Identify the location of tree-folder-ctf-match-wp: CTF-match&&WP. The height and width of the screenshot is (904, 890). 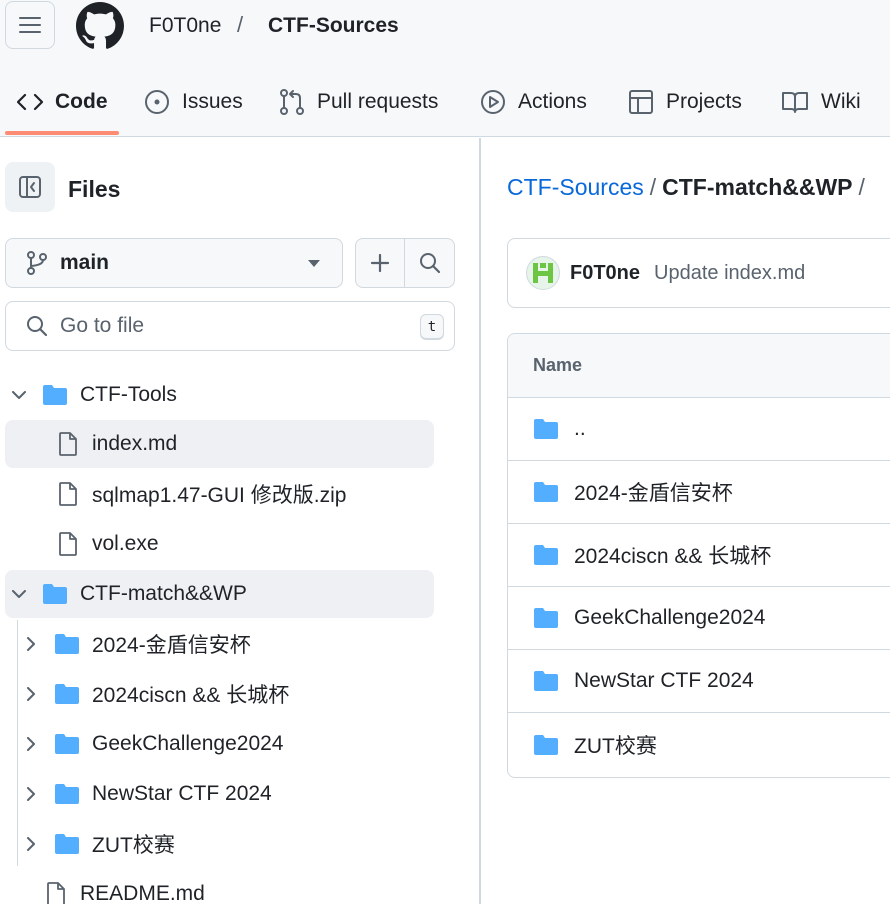
(219, 594).